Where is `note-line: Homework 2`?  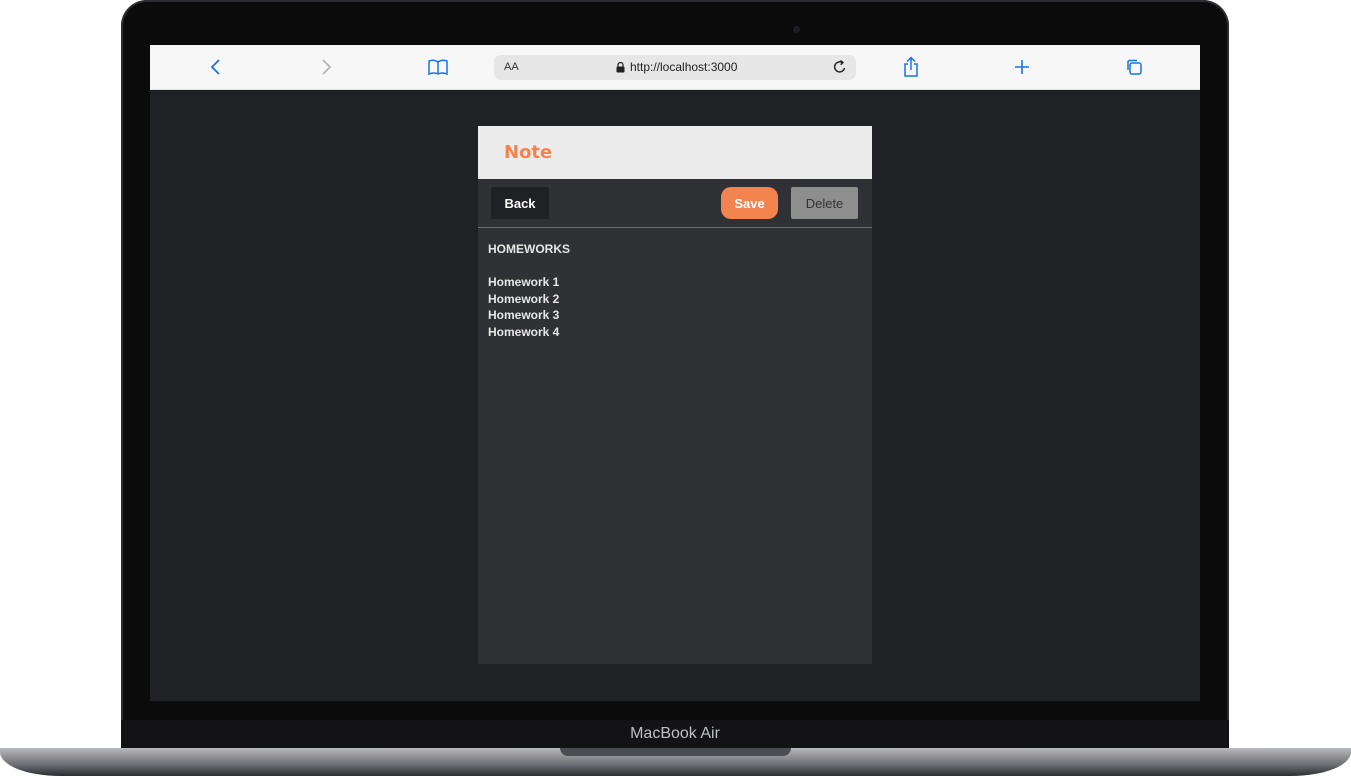 note-line: Homework 2 is located at coordinates (524, 298).